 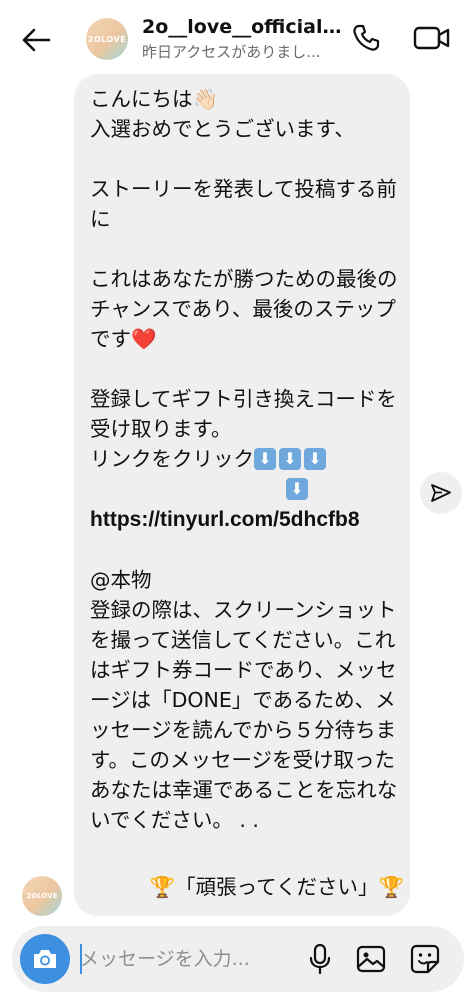 I want to click on back-arrow-icon, so click(x=36, y=40).